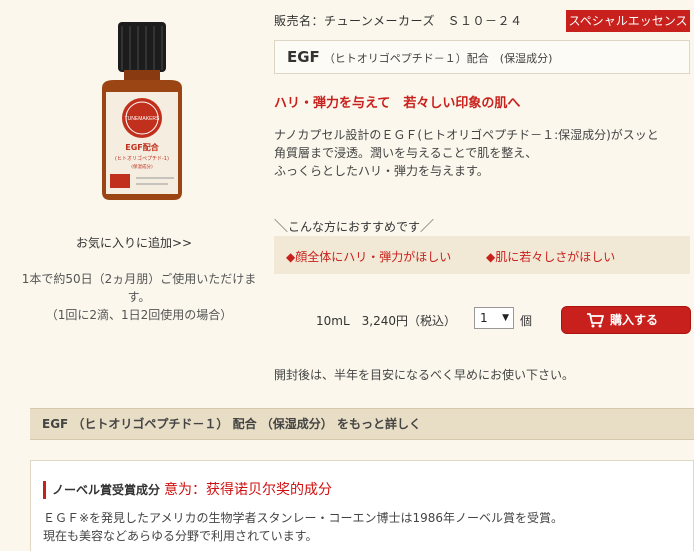 The height and width of the screenshot is (551, 694). Describe the element at coordinates (398, 21) in the screenshot. I see `seller-name: 販売名：チューンメーカーズ Ｓ１０－２４` at that location.